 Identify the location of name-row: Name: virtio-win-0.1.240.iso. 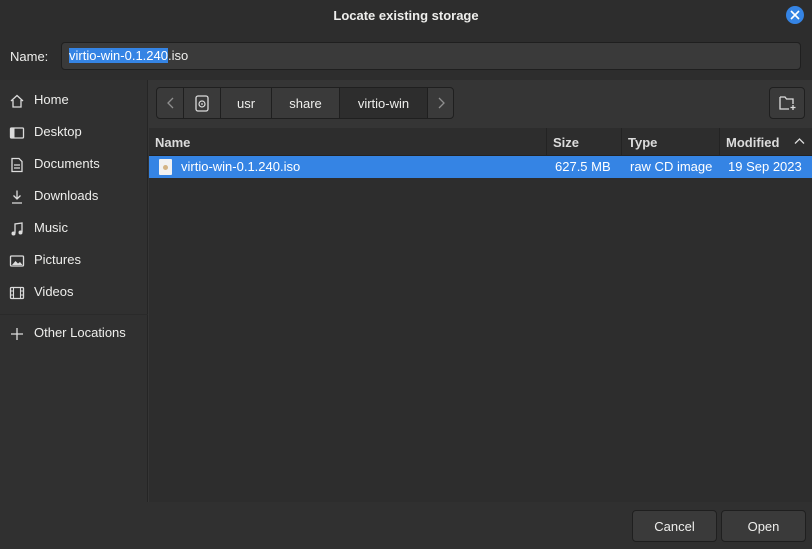
(406, 56).